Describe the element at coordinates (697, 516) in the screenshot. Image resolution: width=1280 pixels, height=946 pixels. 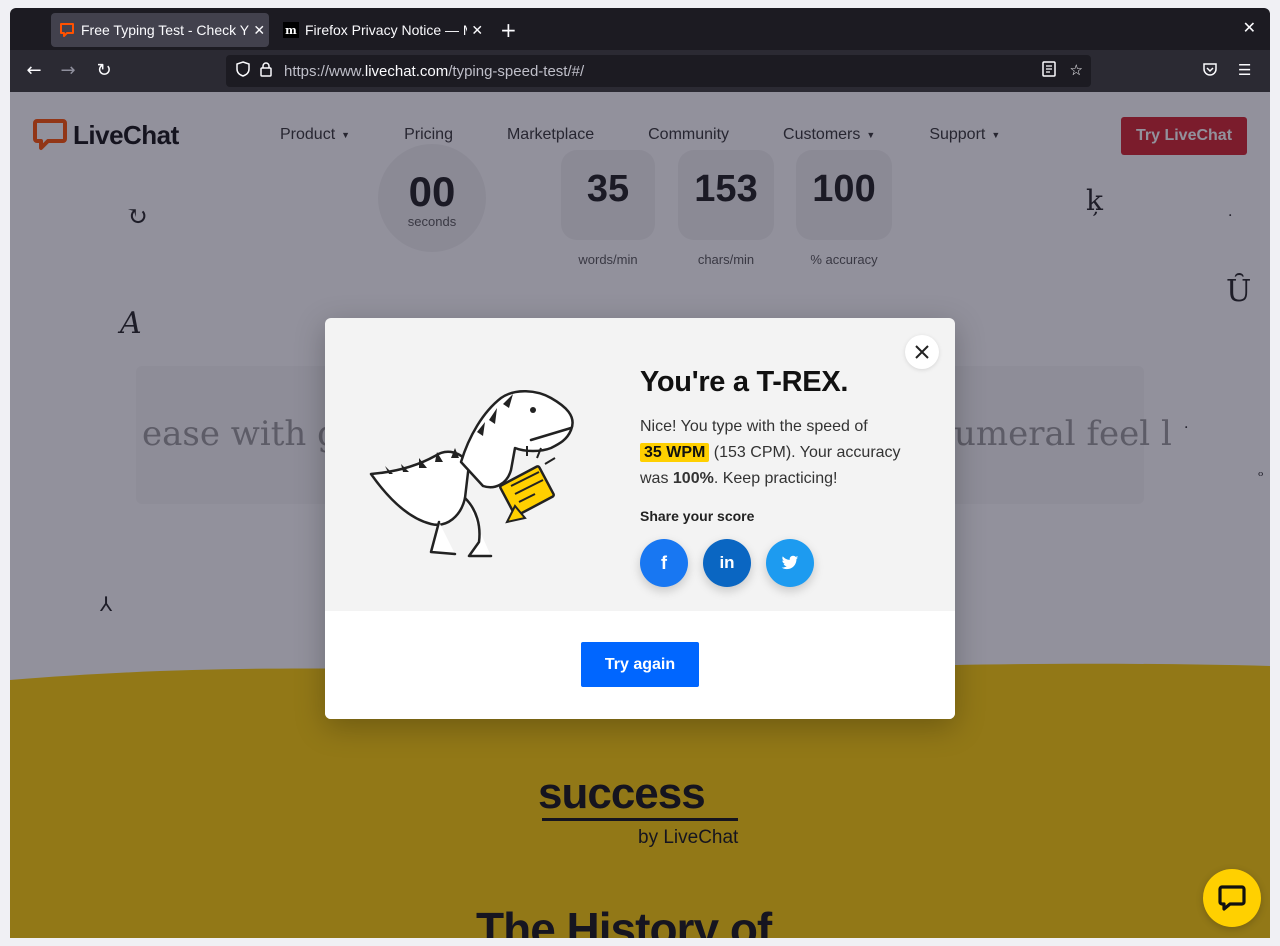
I see `share-label: Share your score` at that location.